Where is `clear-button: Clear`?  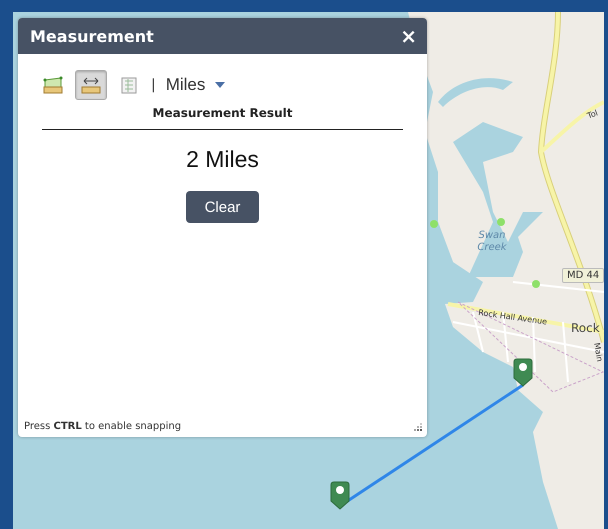 clear-button: Clear is located at coordinates (222, 207).